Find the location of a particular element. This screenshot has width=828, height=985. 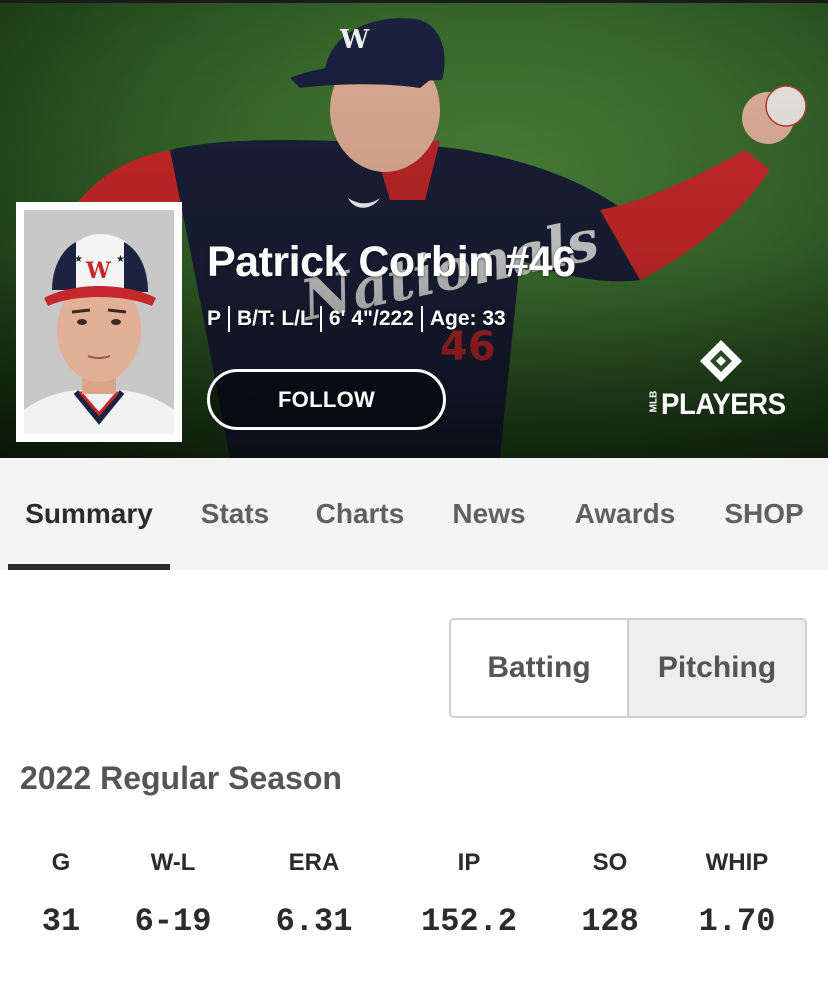

season-title: 2022 Regular Season is located at coordinates (181, 778).